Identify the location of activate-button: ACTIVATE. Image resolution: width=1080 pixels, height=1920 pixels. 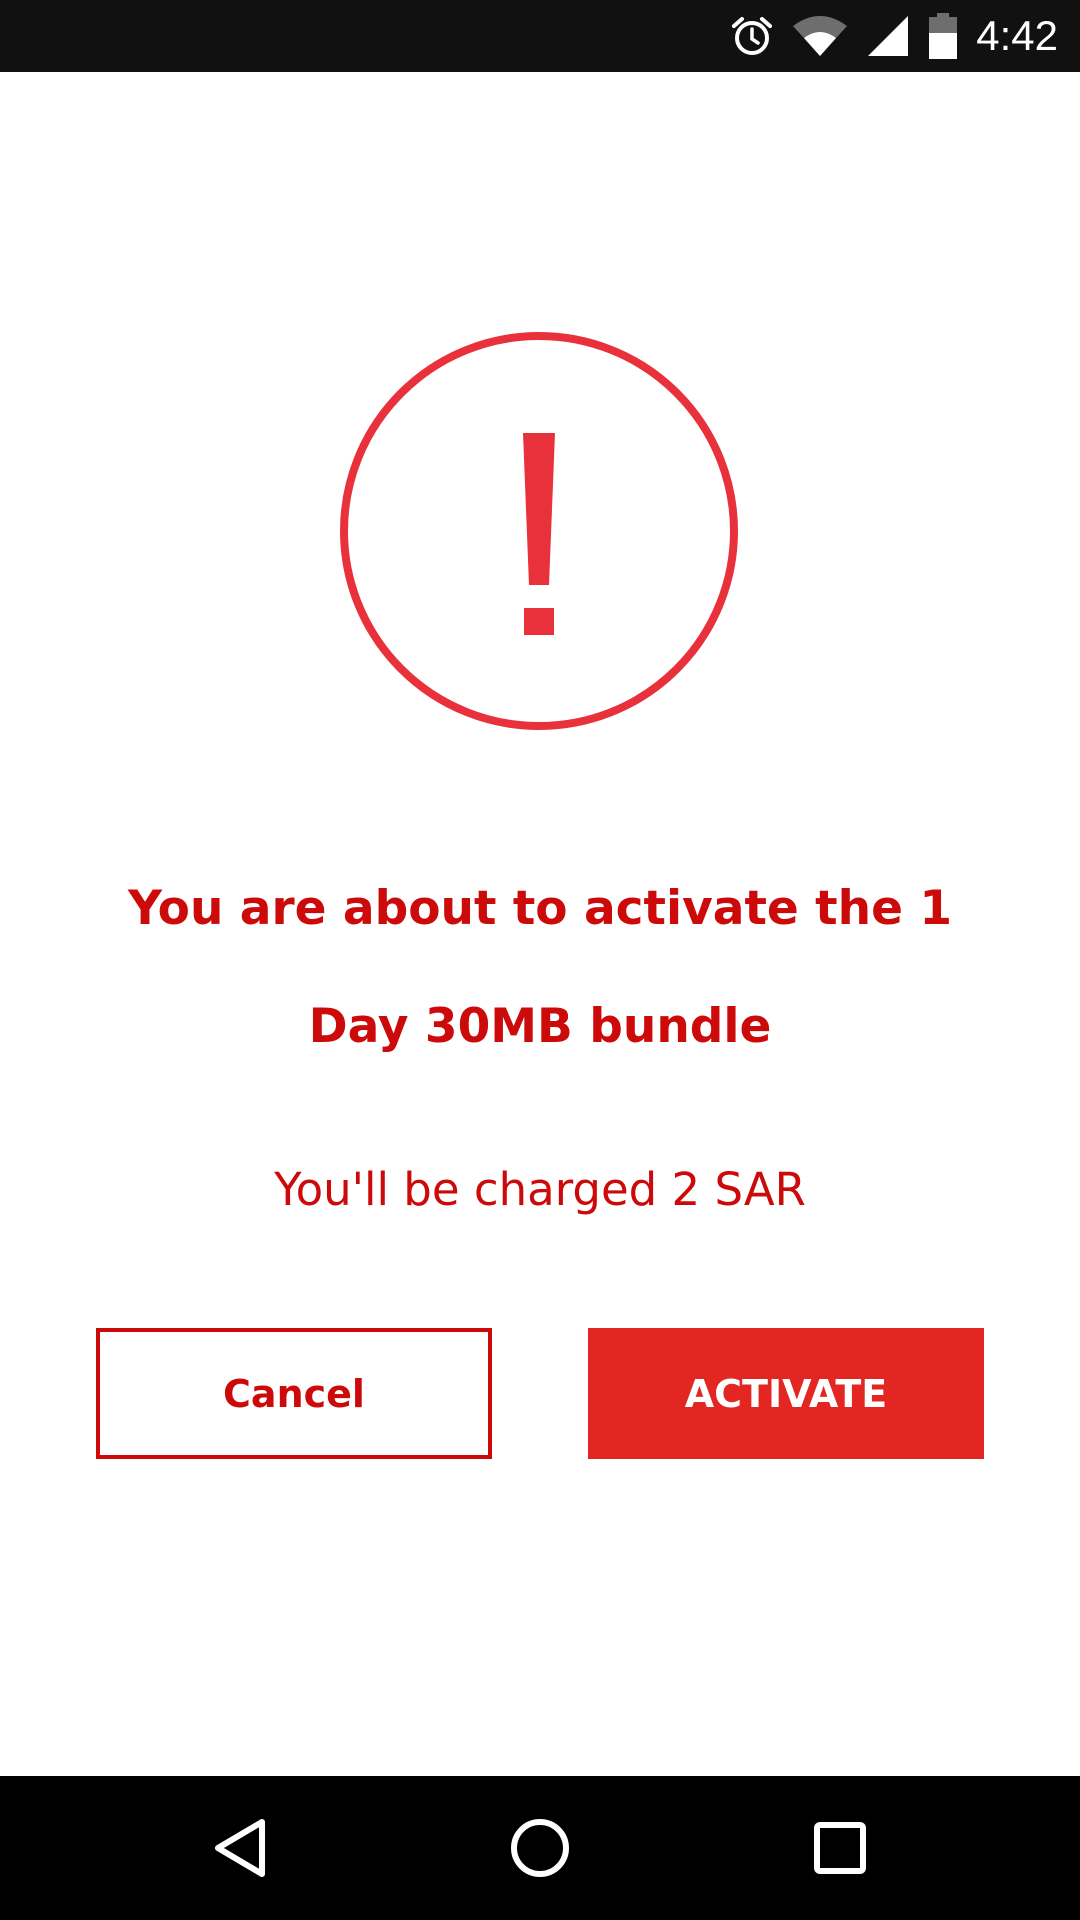
(786, 1393).